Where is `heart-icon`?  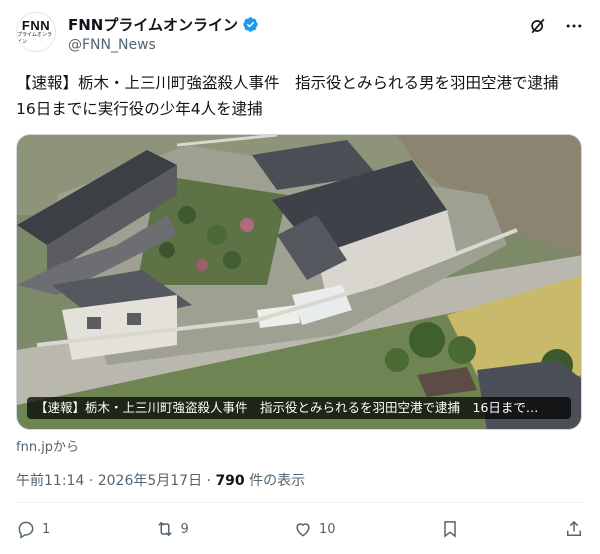 heart-icon is located at coordinates (303, 530).